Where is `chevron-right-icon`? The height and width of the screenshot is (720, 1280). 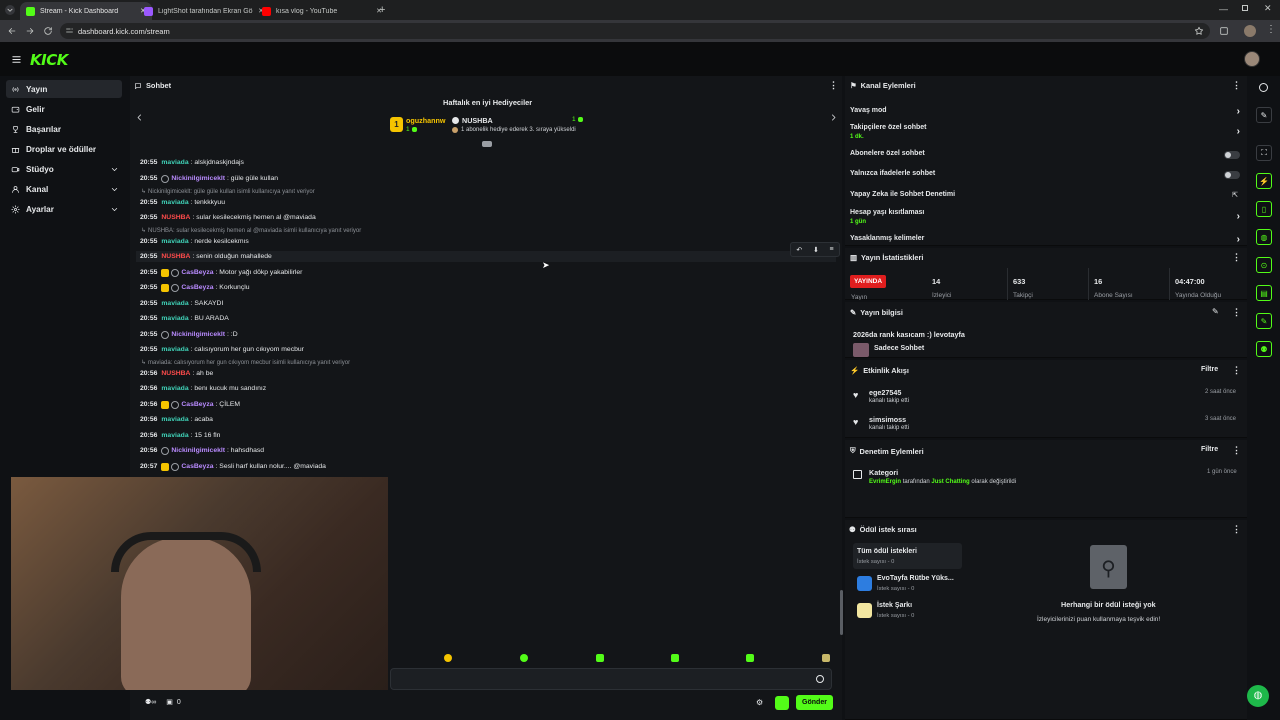 chevron-right-icon is located at coordinates (833, 117).